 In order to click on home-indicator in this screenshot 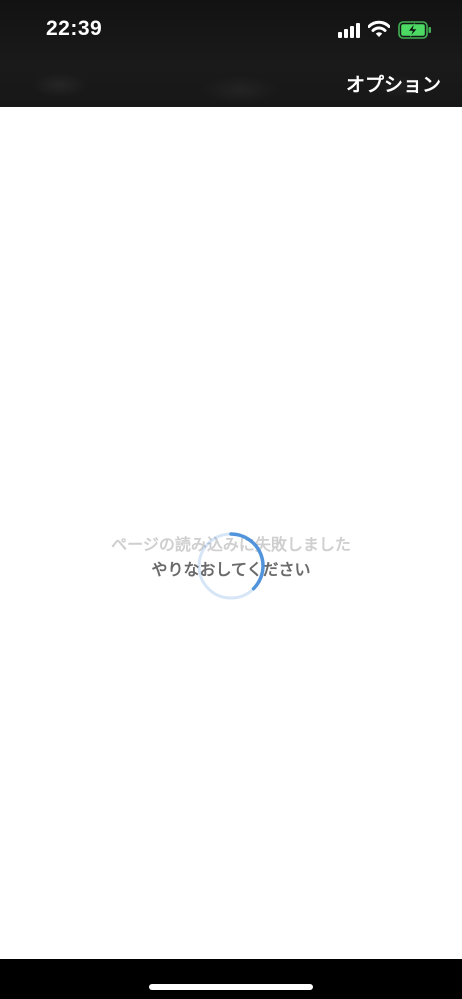, I will do `click(231, 987)`.